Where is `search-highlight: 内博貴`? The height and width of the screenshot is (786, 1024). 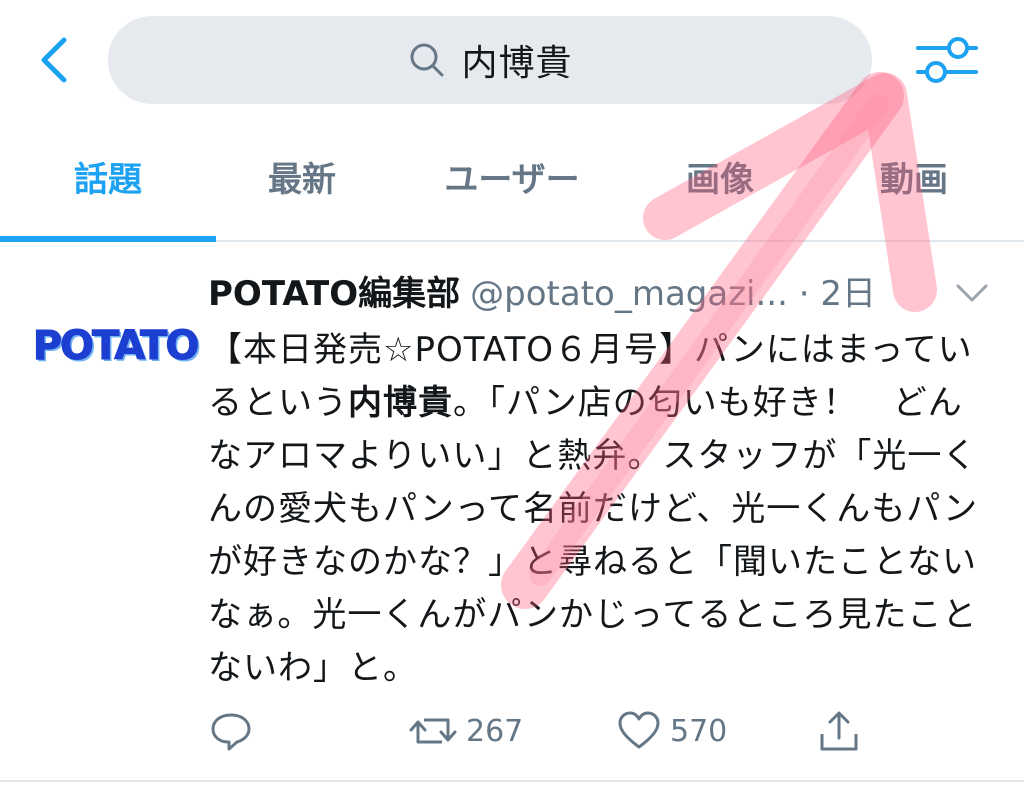 search-highlight: 内博貴 is located at coordinates (400, 403).